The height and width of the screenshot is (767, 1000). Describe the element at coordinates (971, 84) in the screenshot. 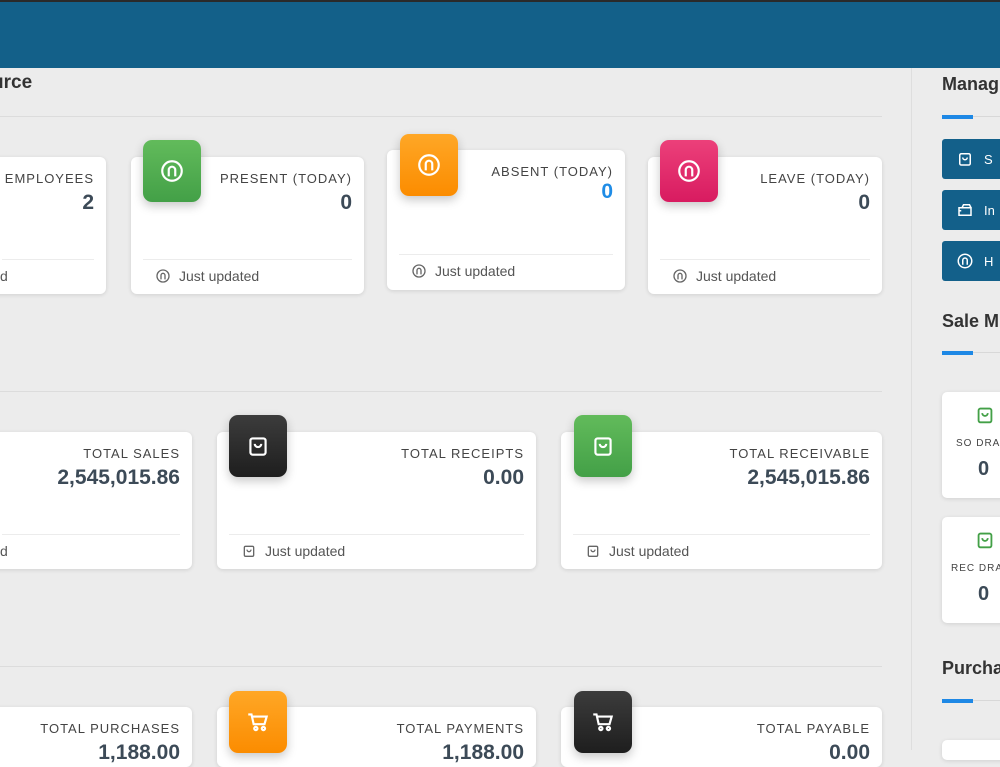

I see `sidebar-title-manage: Manag` at that location.